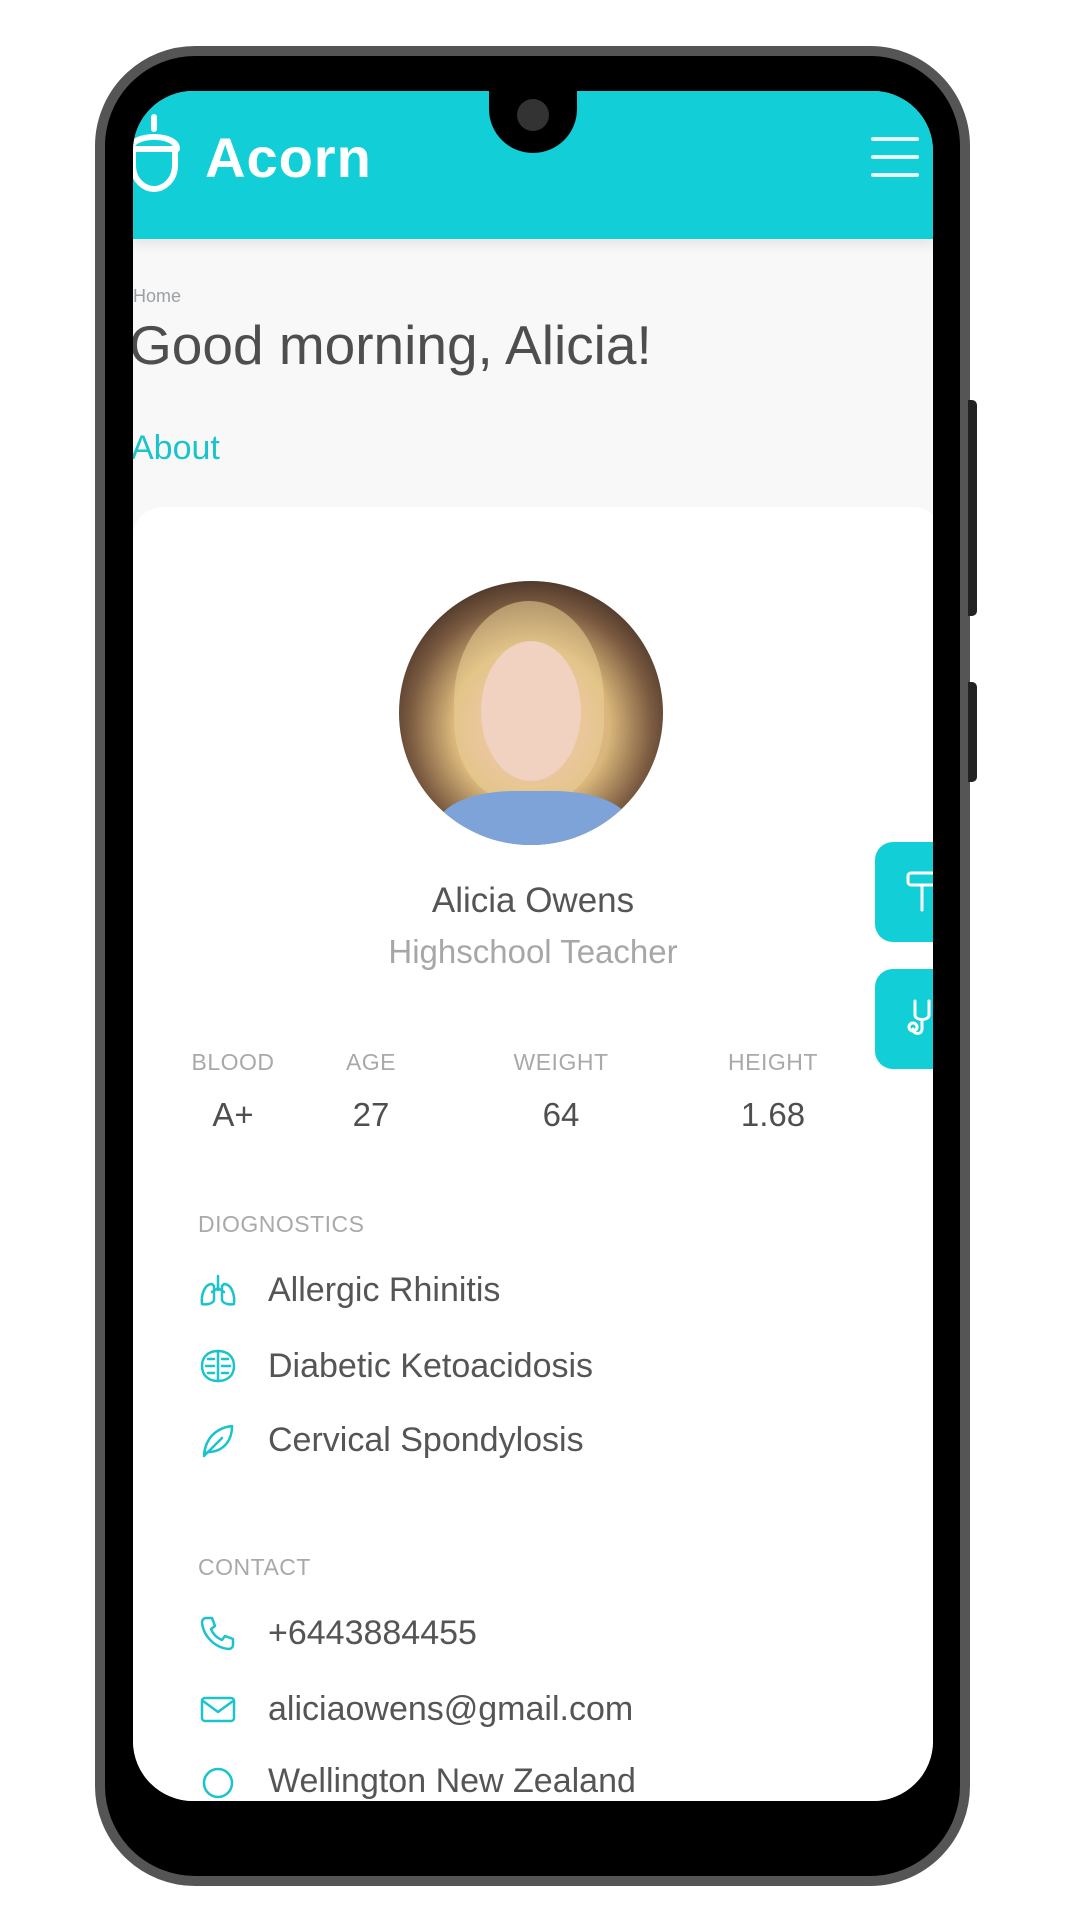 The width and height of the screenshot is (1080, 1920). Describe the element at coordinates (372, 1632) in the screenshot. I see `contact-phone: +6443884455` at that location.